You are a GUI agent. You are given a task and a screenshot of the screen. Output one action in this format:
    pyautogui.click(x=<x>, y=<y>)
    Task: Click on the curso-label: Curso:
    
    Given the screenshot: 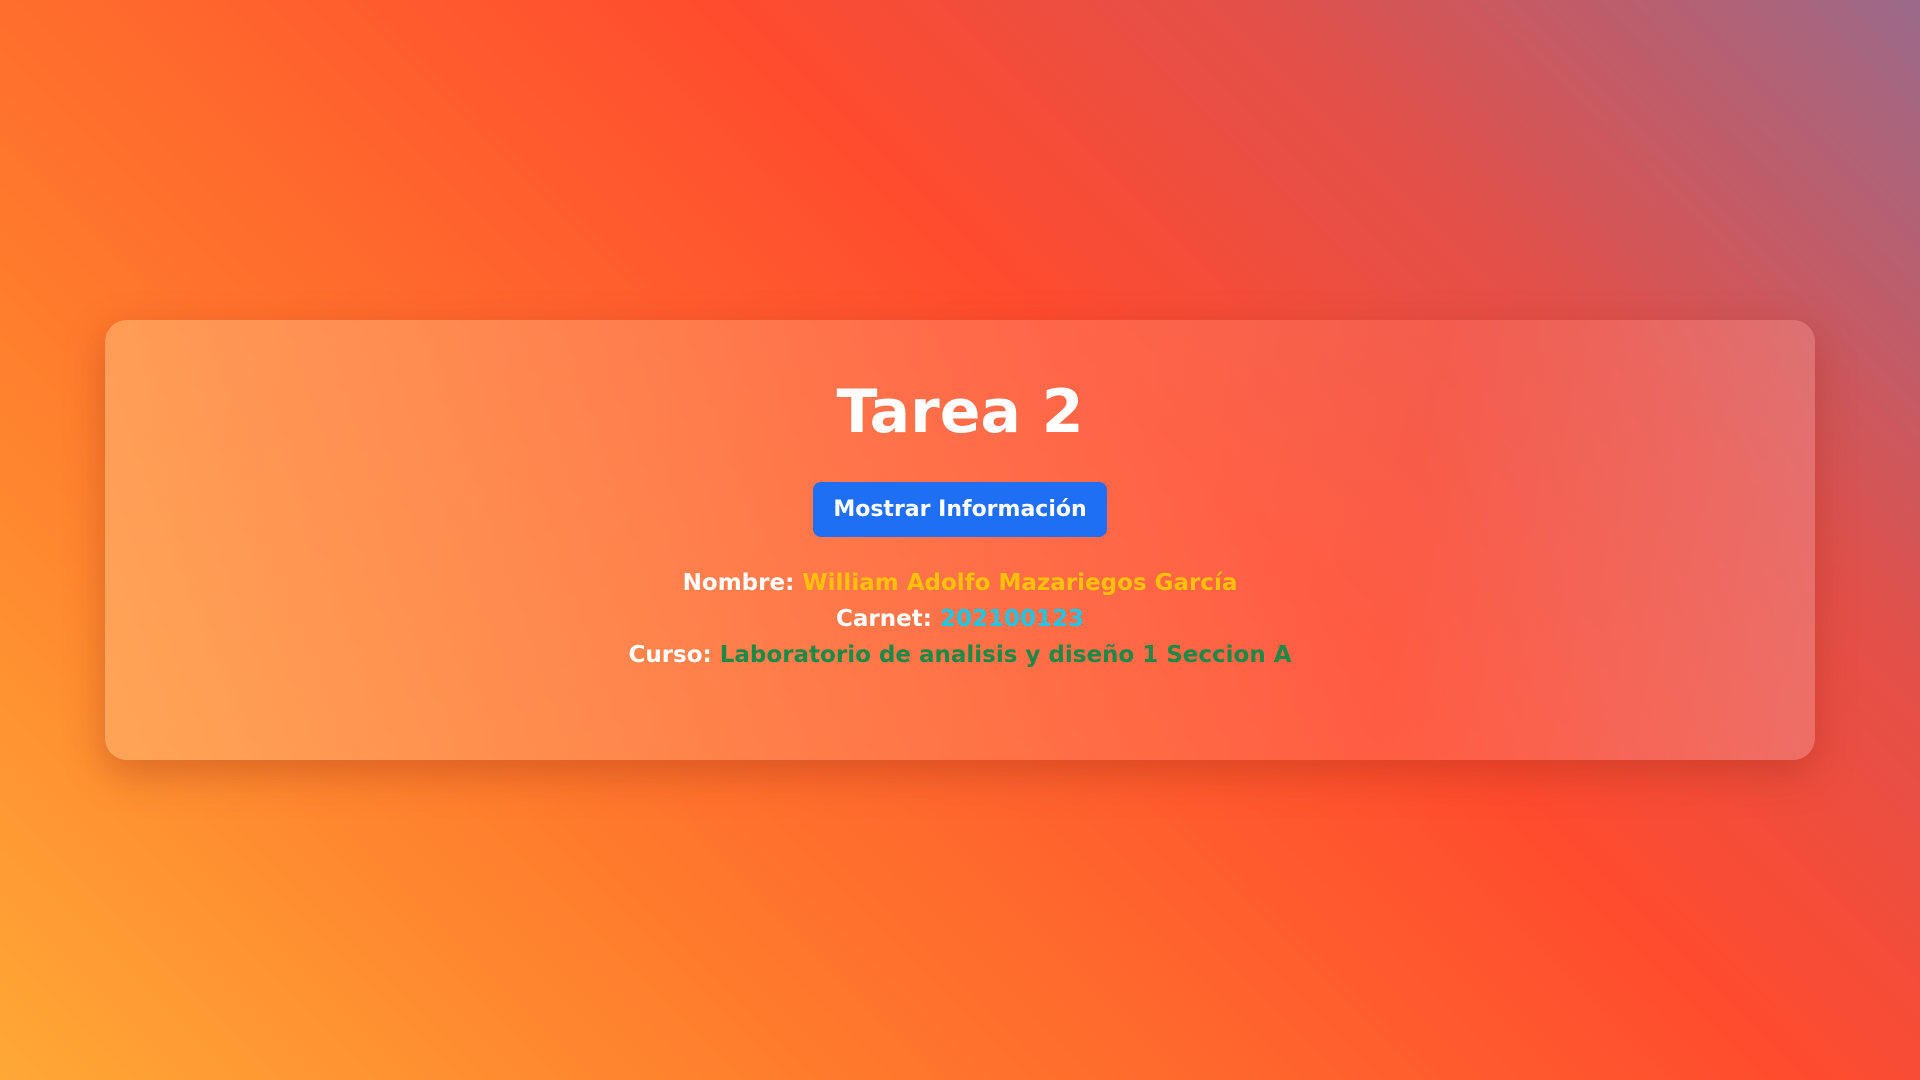 What is the action you would take?
    pyautogui.click(x=670, y=655)
    